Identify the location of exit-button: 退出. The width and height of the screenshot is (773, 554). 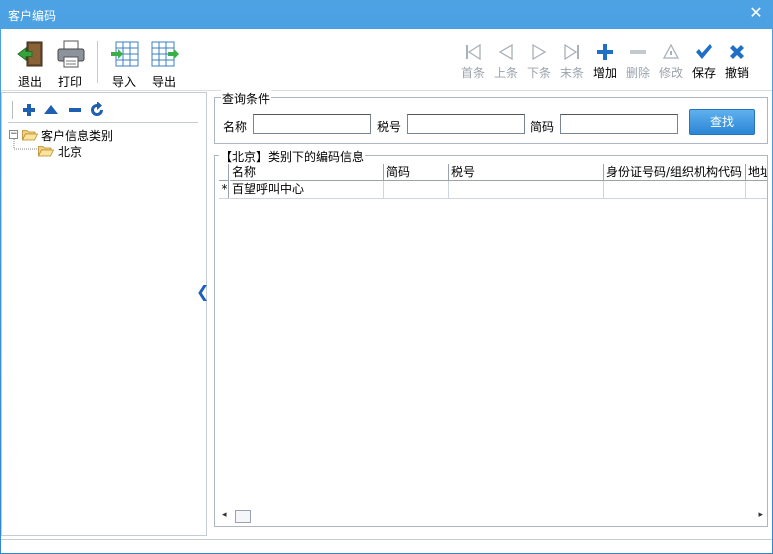
(30, 64).